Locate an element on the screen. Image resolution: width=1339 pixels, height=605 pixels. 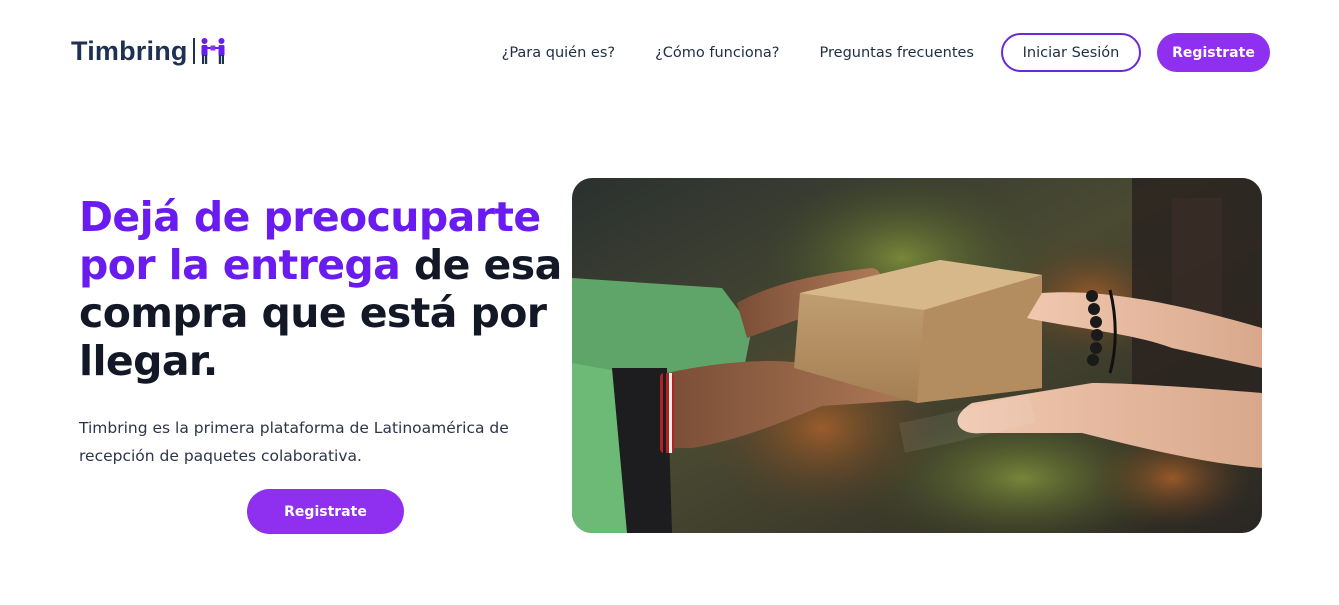
nav-link-faq: Preguntas frecuentes is located at coordinates (897, 53).